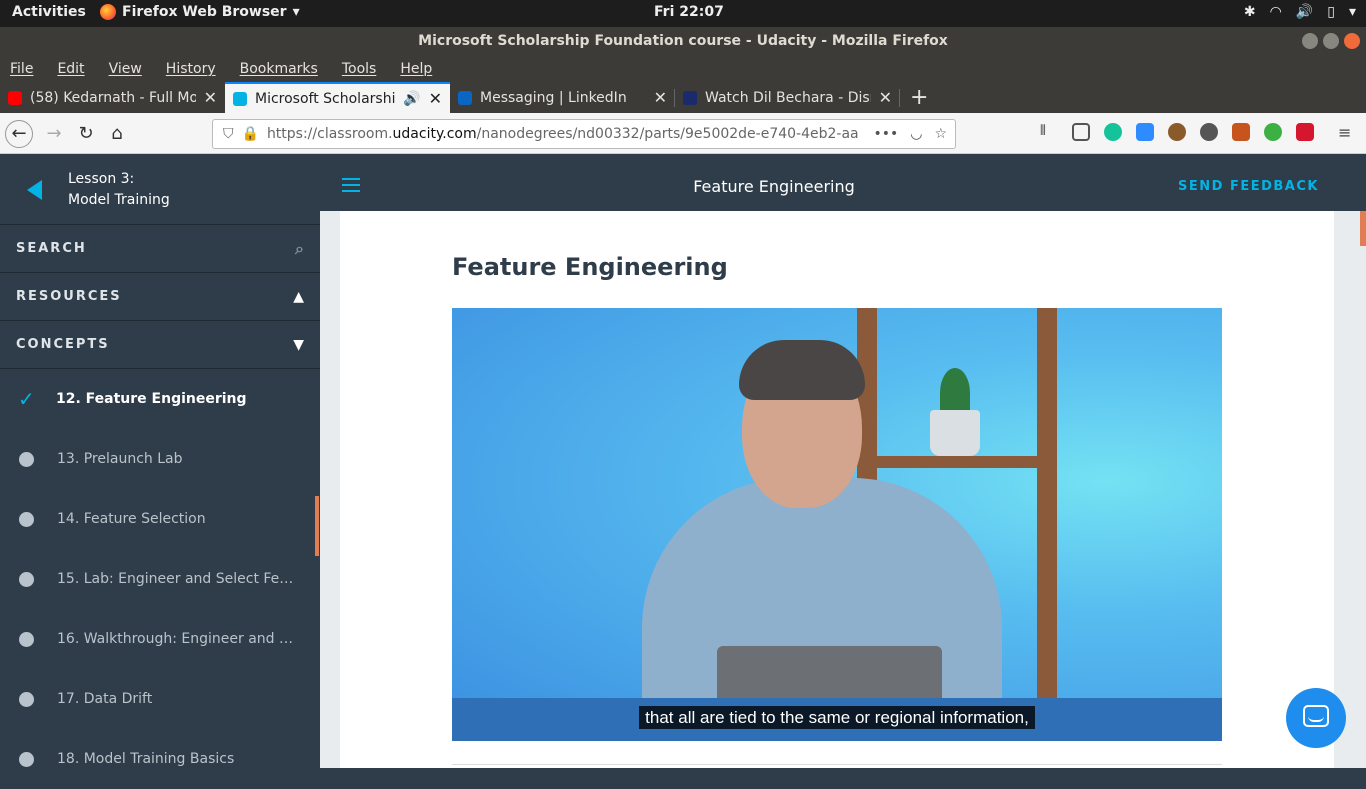 The width and height of the screenshot is (1366, 789). I want to click on sidebar-toggle-icon, so click(1081, 132).